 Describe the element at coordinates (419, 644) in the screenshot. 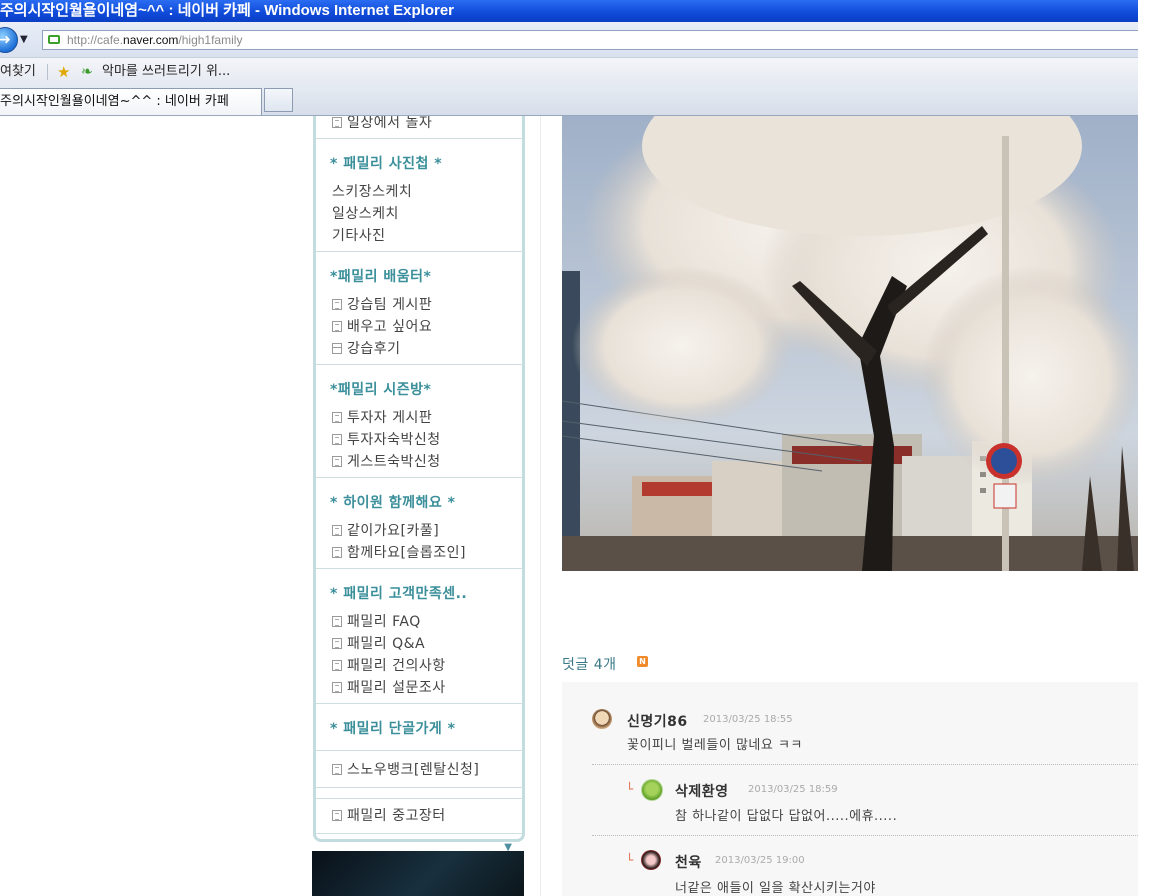

I see `menu-item: 패밀리 Q&A` at that location.